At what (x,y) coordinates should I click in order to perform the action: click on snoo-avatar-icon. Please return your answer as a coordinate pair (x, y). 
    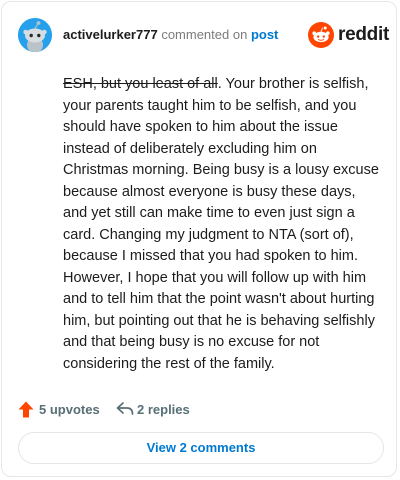
    Looking at the image, I should click on (35, 35).